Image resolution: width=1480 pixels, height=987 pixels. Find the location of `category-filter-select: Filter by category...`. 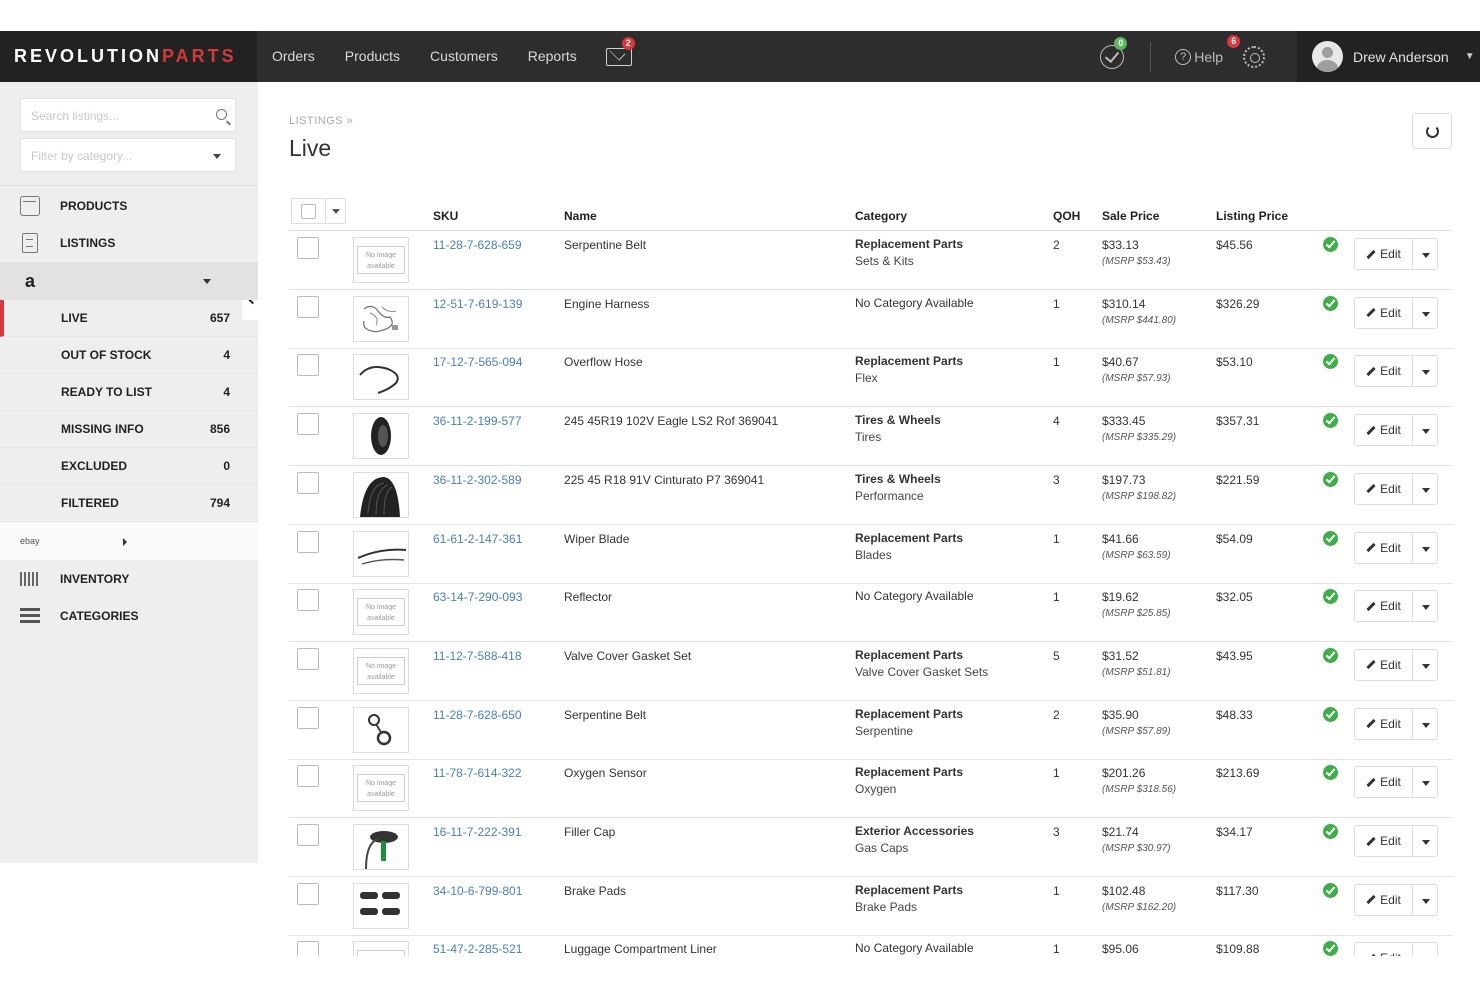

category-filter-select: Filter by category... is located at coordinates (128, 155).